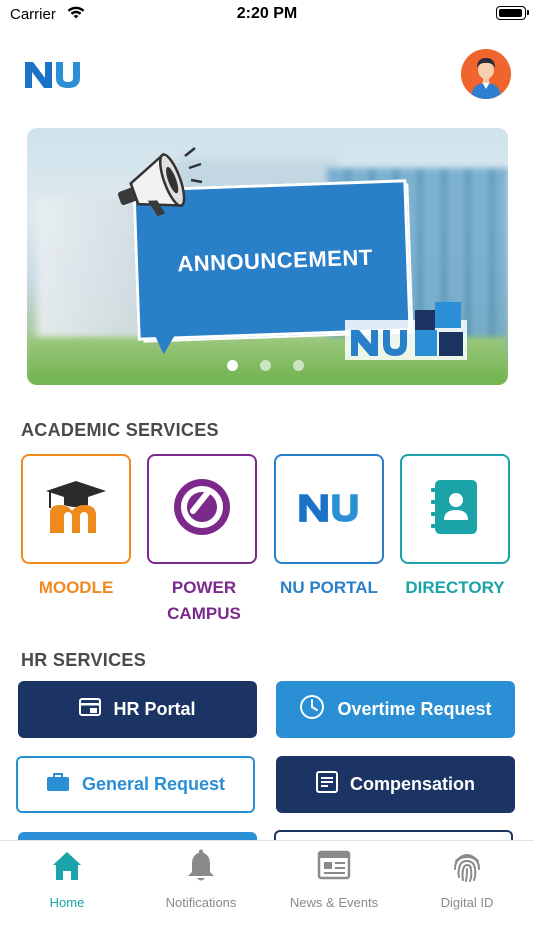 The width and height of the screenshot is (534, 950). I want to click on nu-portal-icon, so click(329, 509).